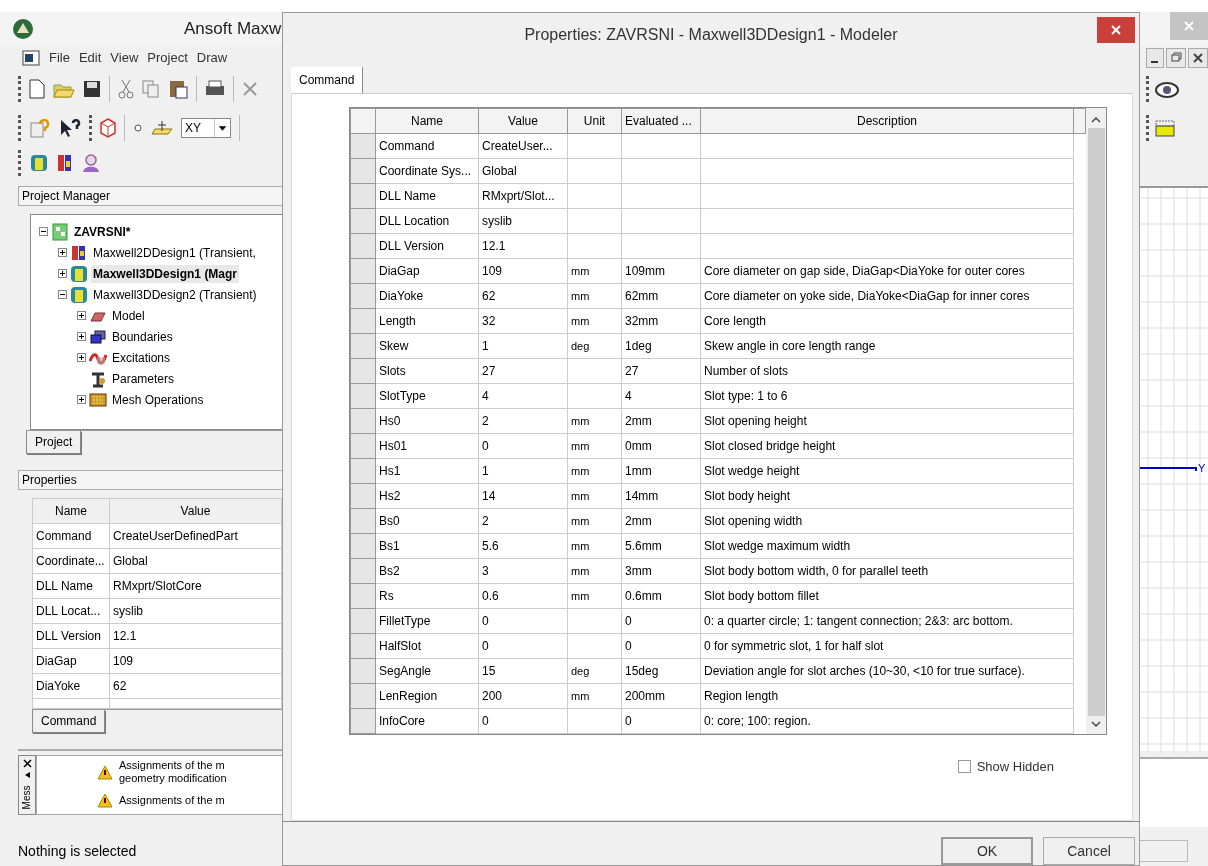 This screenshot has width=1208, height=866. I want to click on message-text: Assignments of the m geometry modification, so click(173, 772).